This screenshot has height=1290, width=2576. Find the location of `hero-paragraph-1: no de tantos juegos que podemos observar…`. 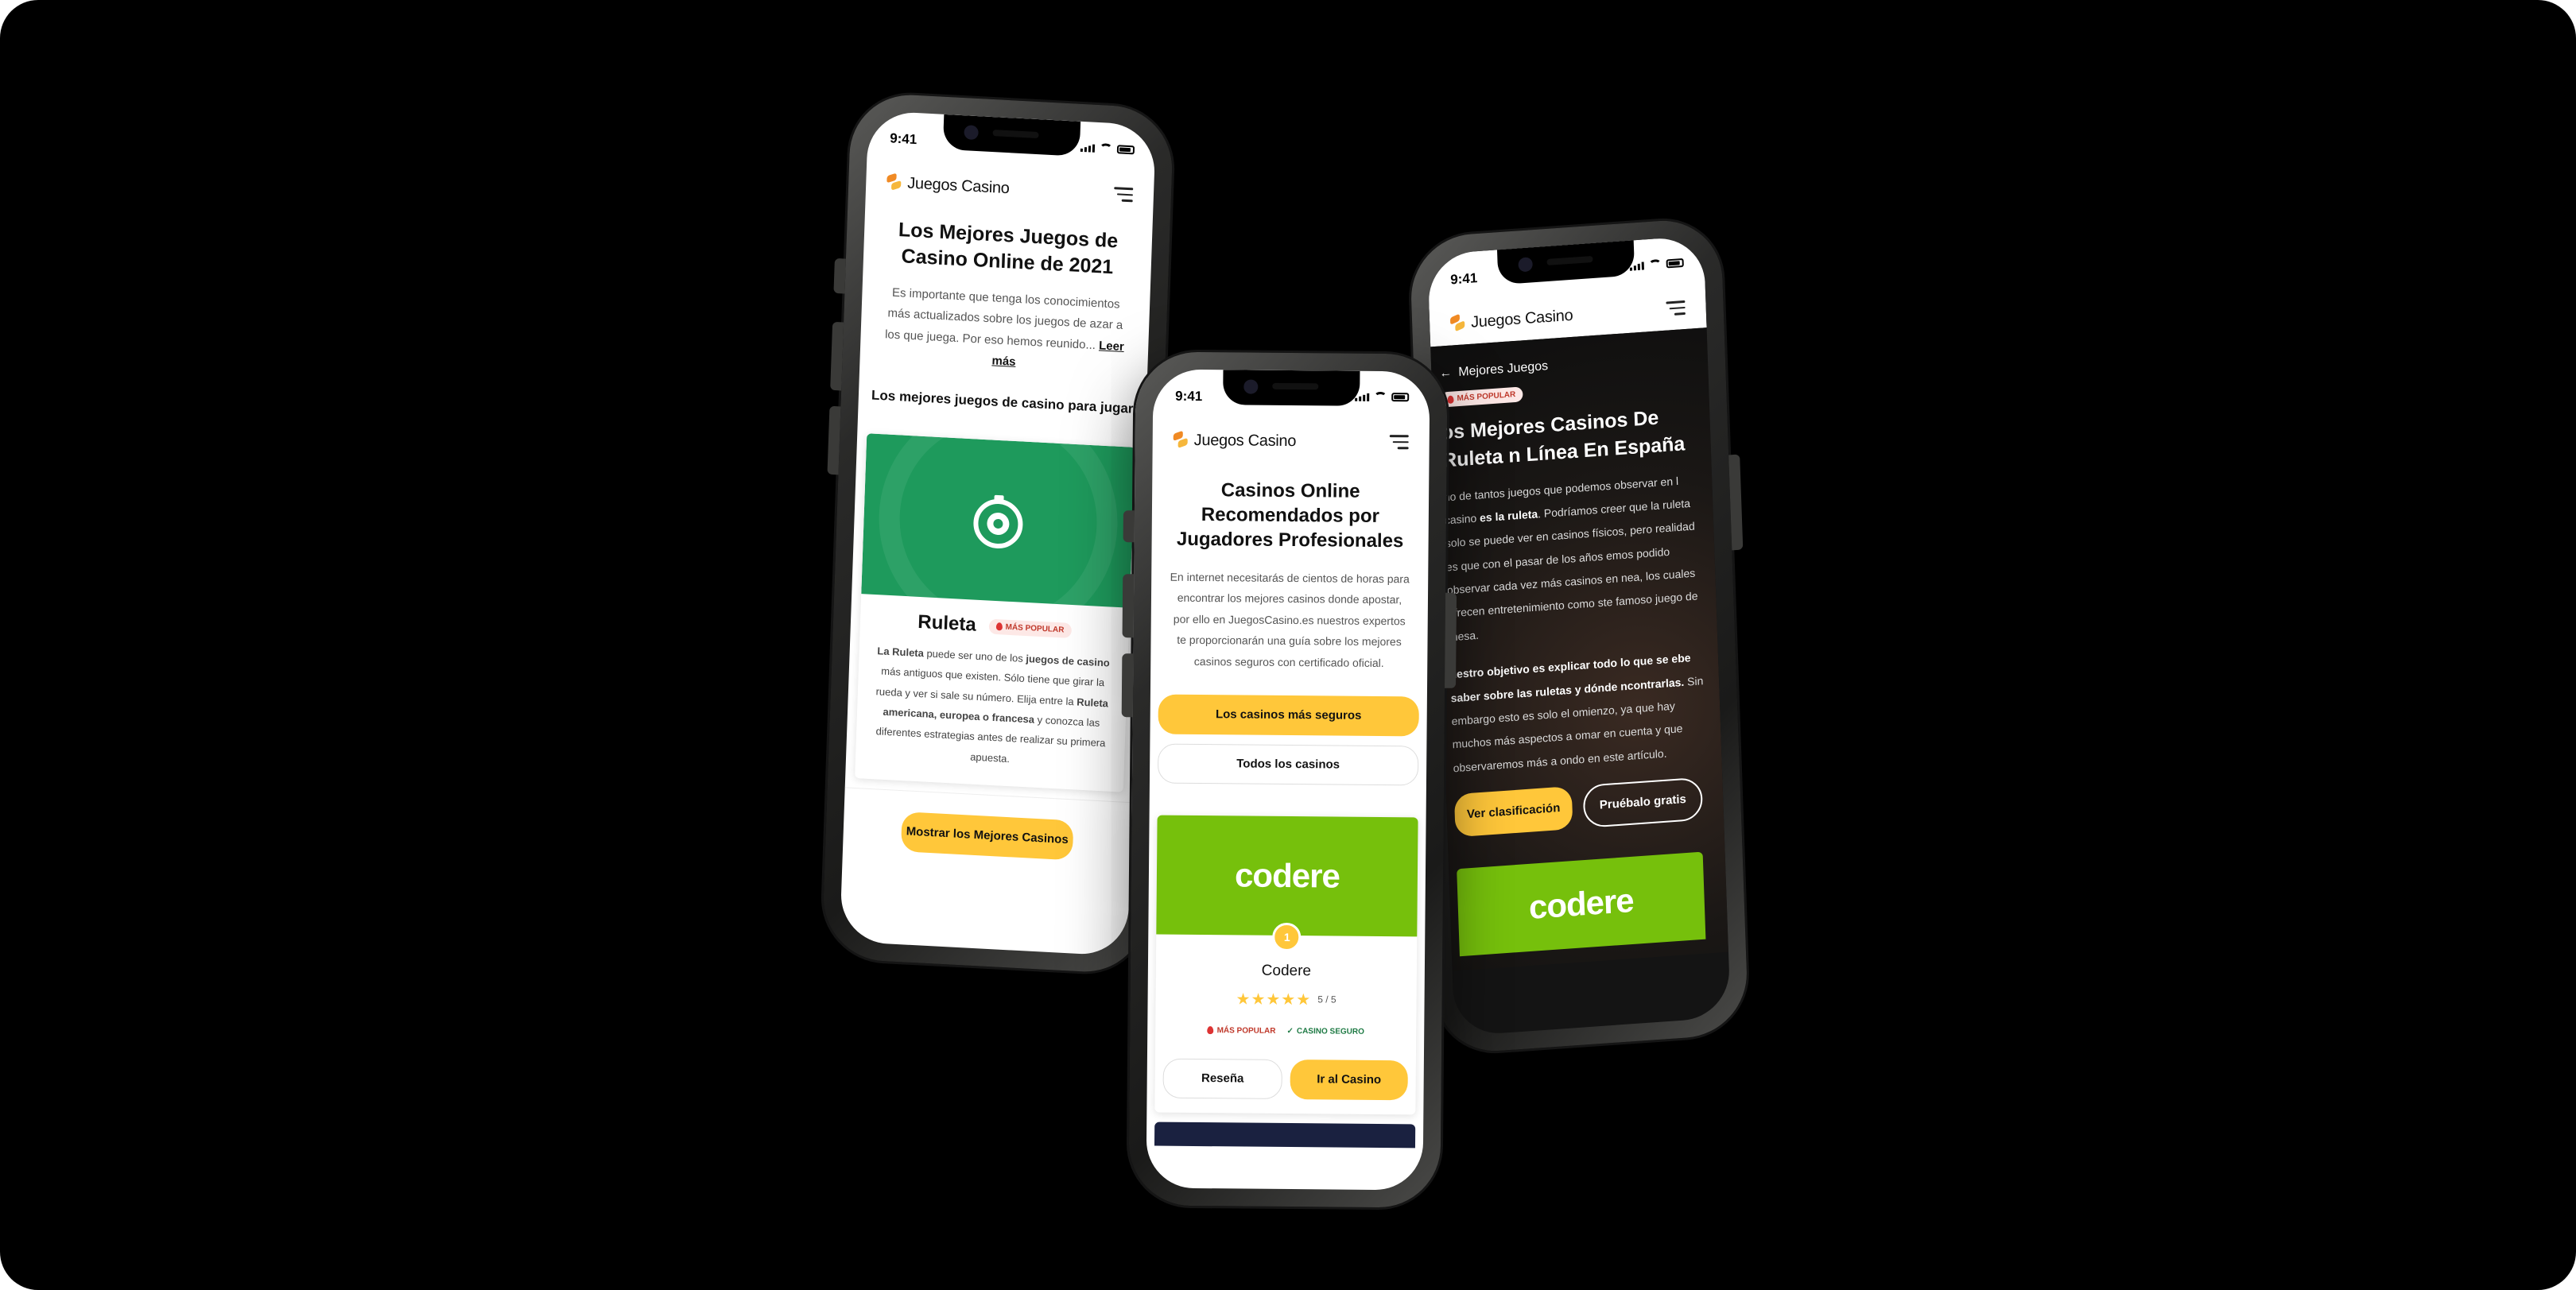

hero-paragraph-1: no de tantos juegos que podemos observar… is located at coordinates (1574, 558).